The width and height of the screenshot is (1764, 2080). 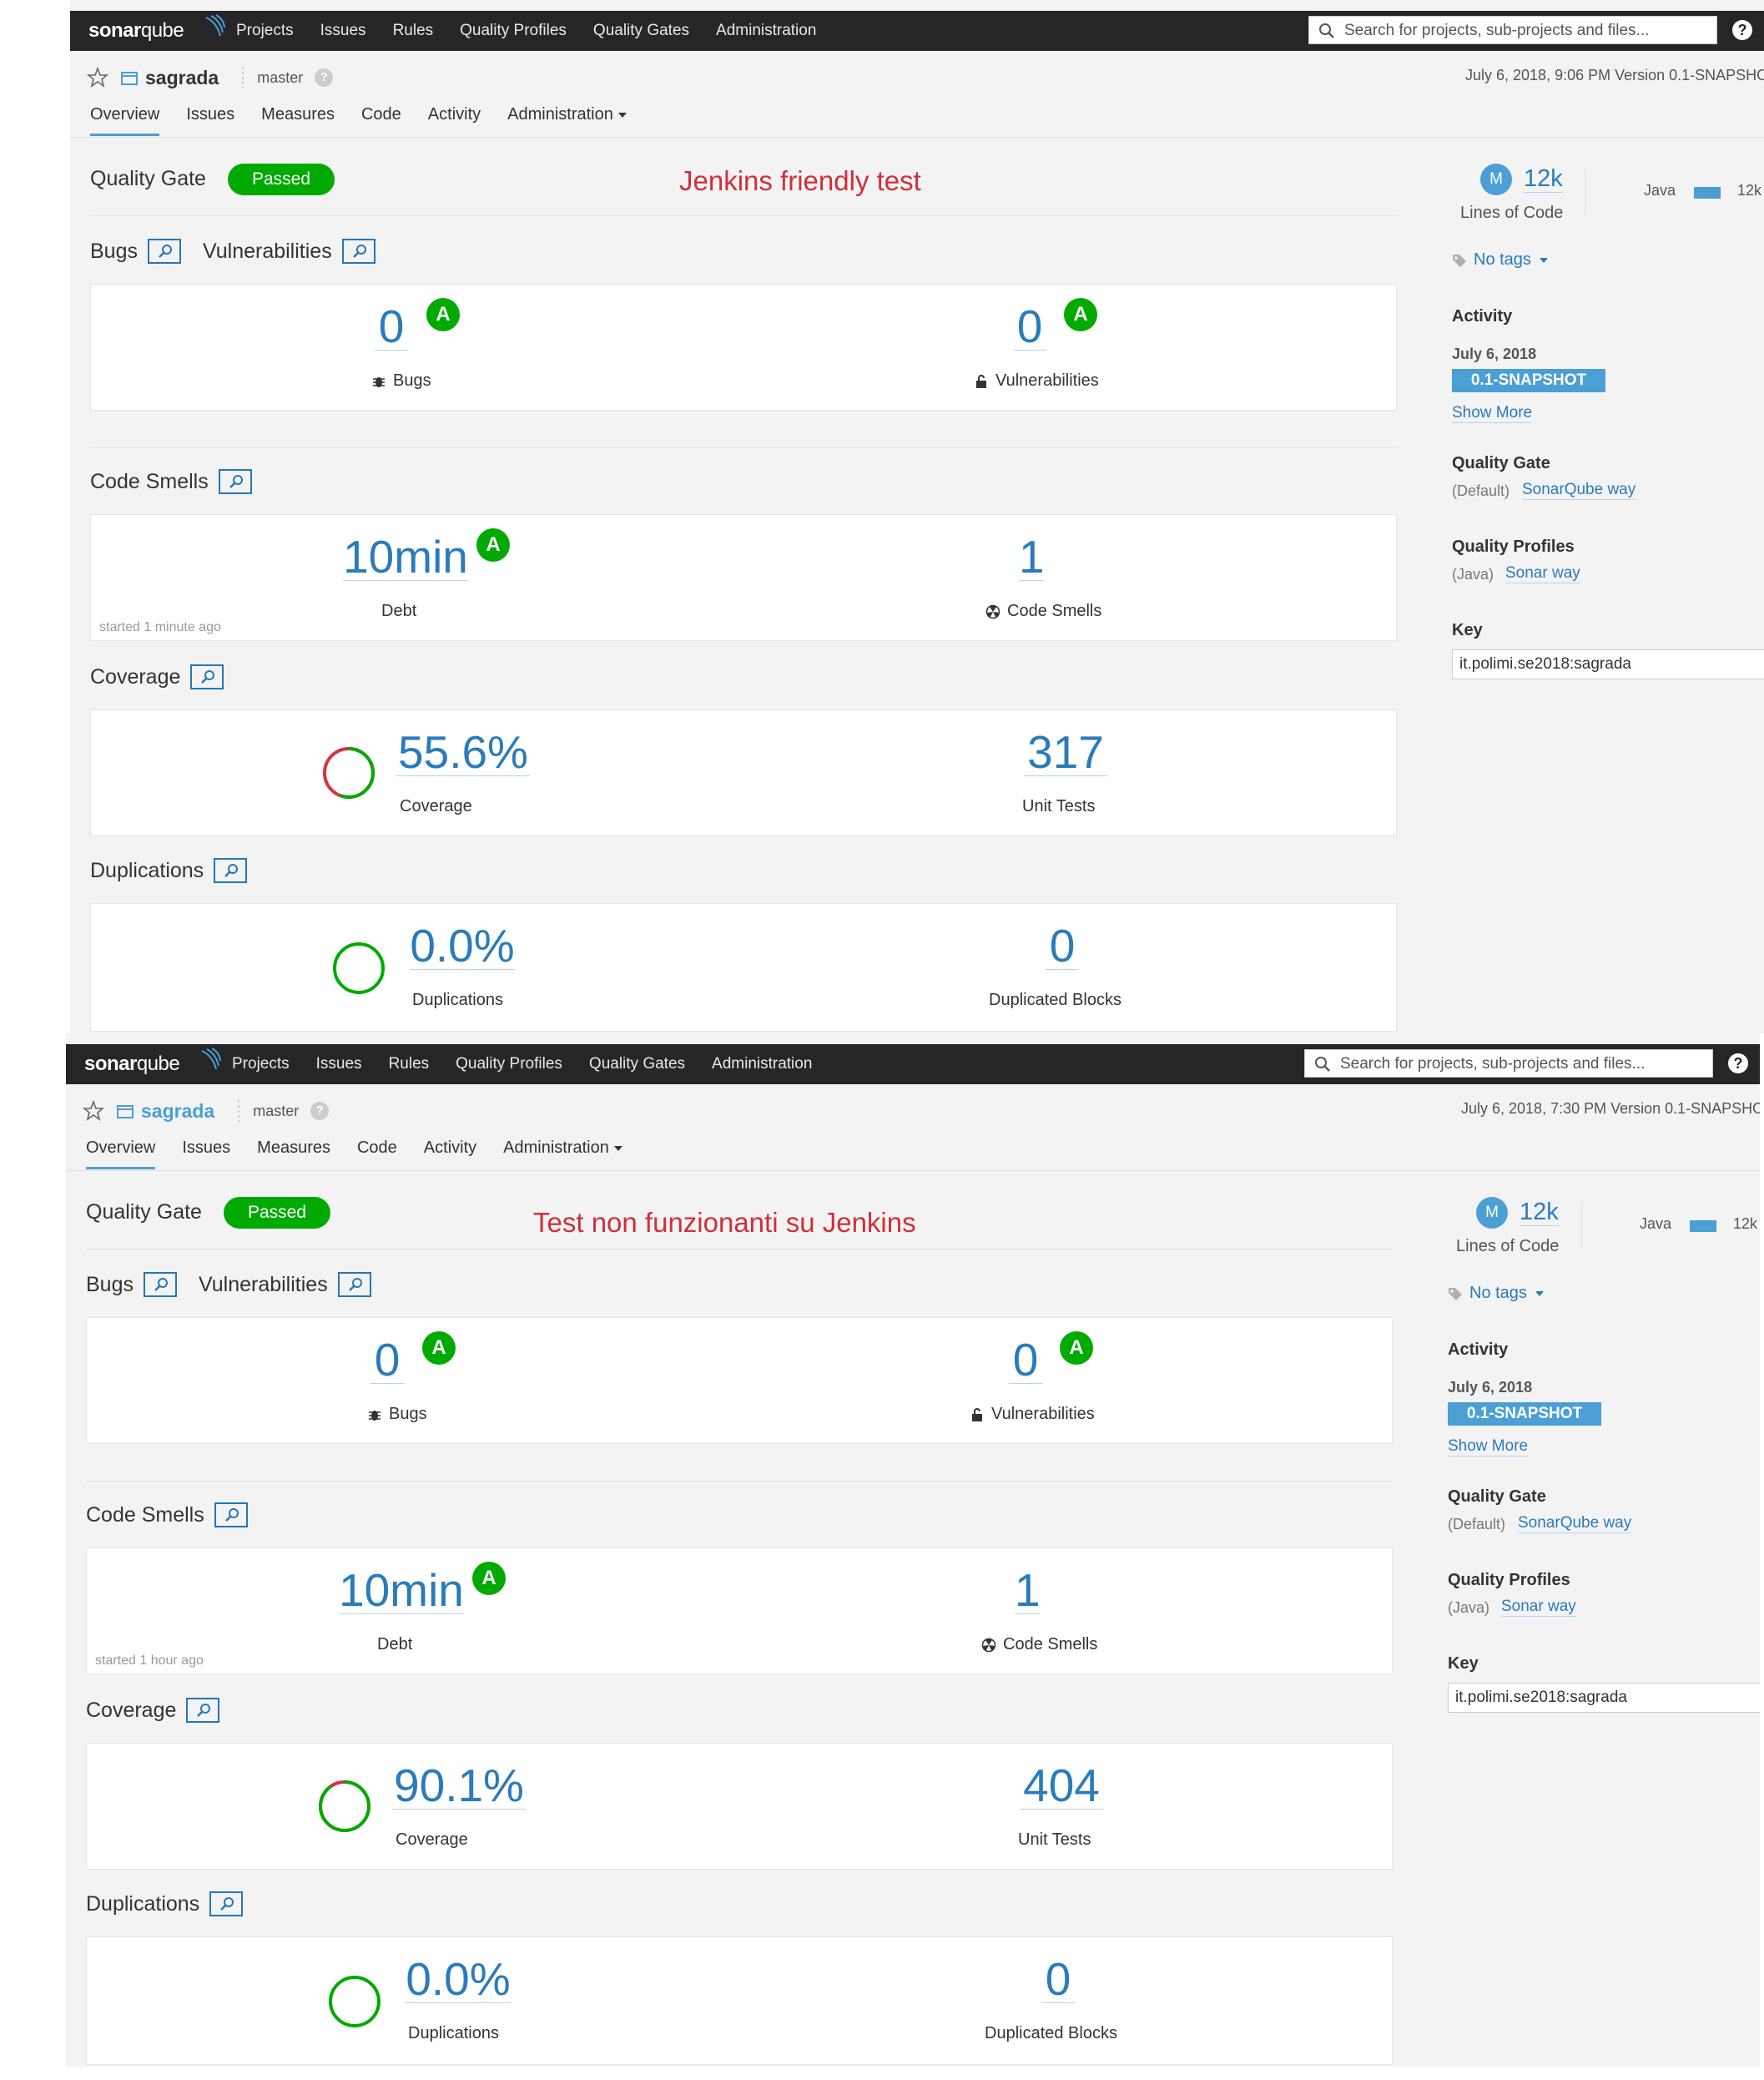 What do you see at coordinates (981, 381) in the screenshot?
I see `lock-icon` at bounding box center [981, 381].